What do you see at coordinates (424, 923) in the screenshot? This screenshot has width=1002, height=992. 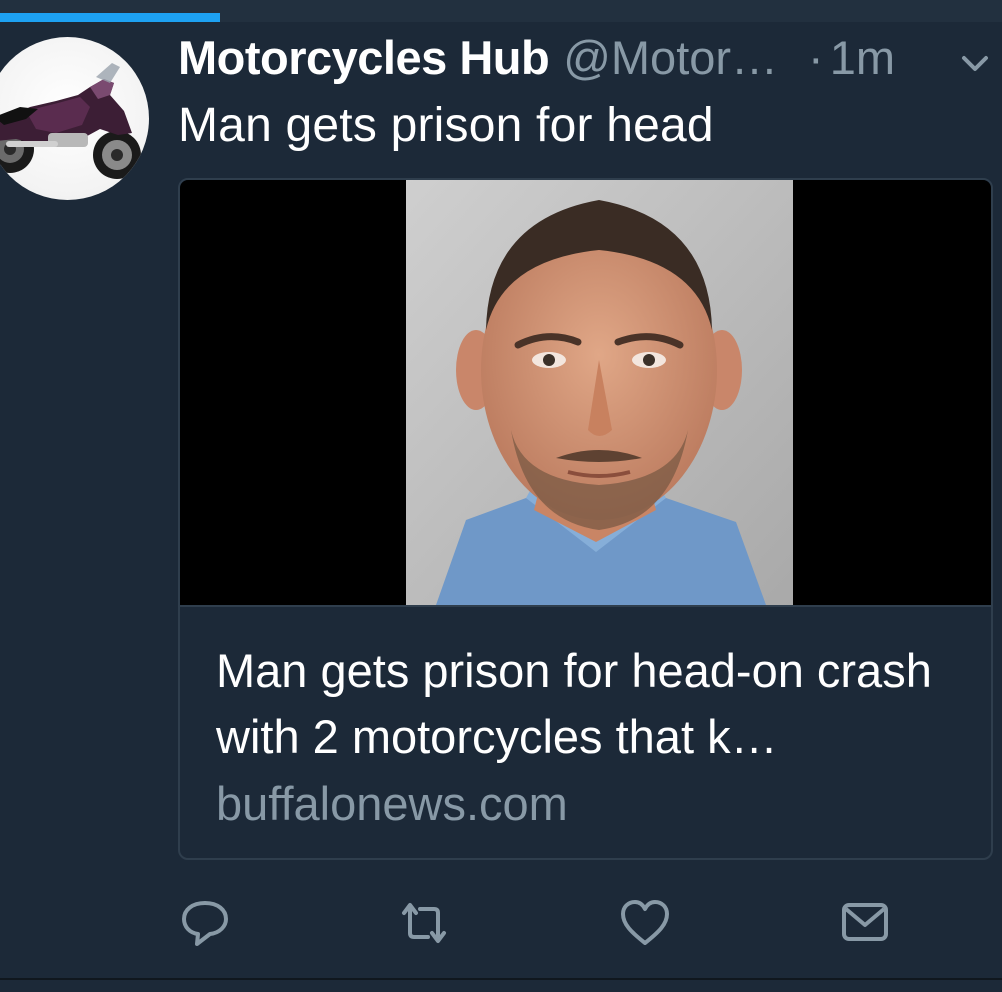 I see `retweet-icon` at bounding box center [424, 923].